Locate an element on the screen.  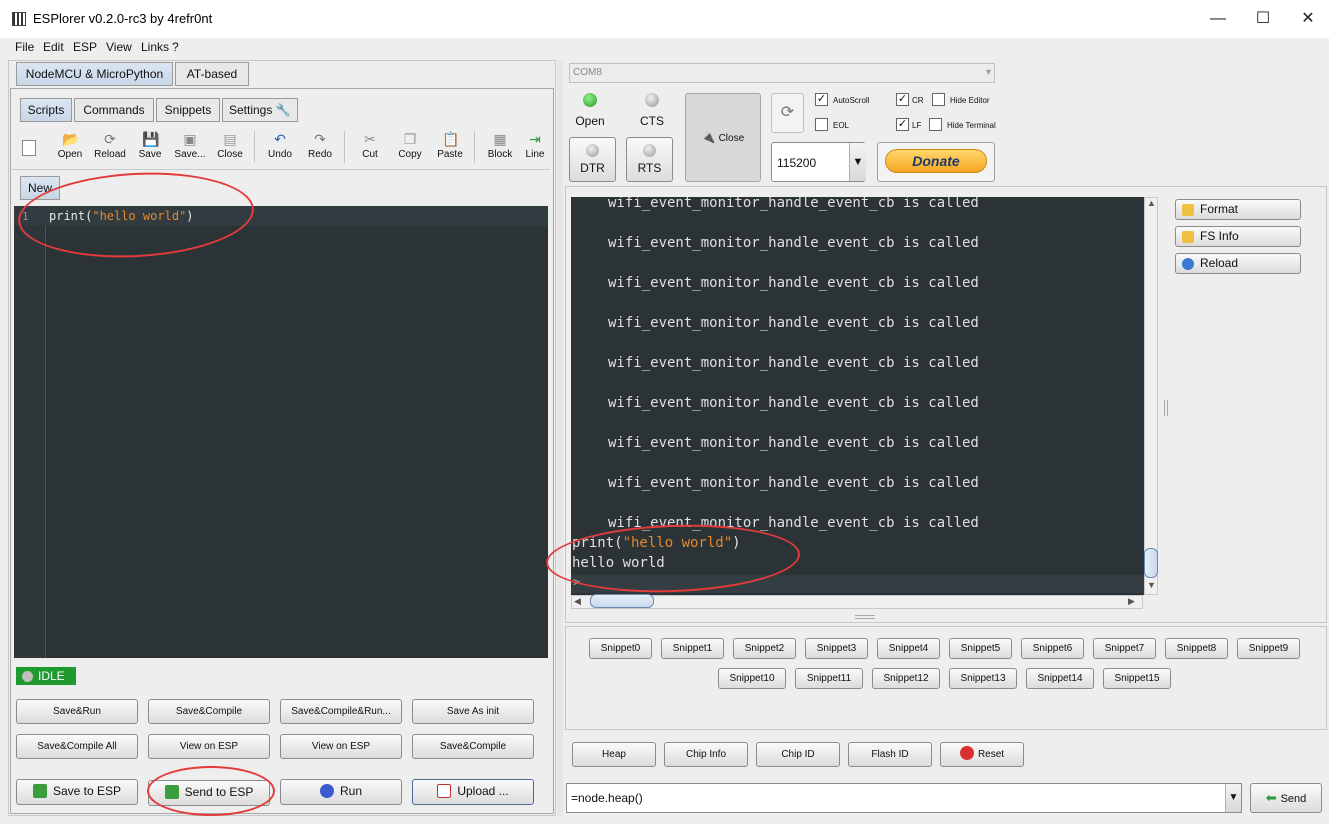
snippet-button-11: Snippet11 is located at coordinates (829, 678).